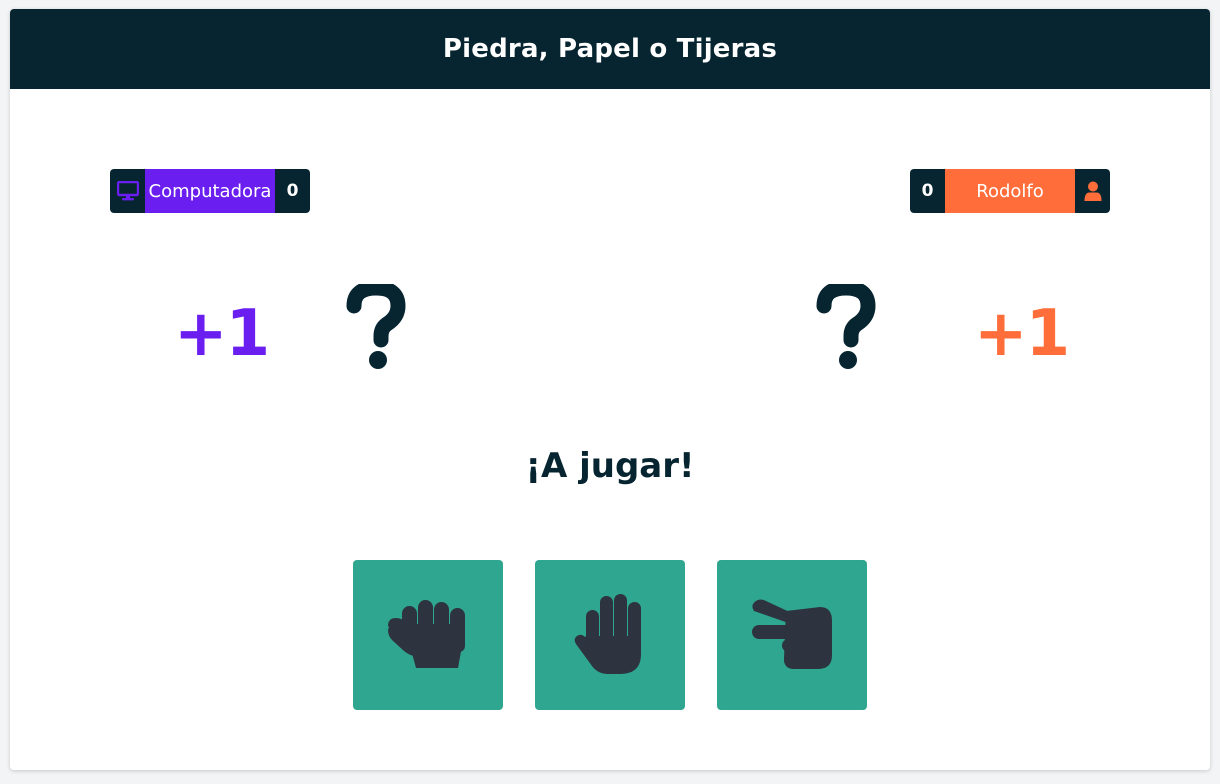 The width and height of the screenshot is (1220, 784). What do you see at coordinates (927, 191) in the screenshot?
I see `player-score: 0` at bounding box center [927, 191].